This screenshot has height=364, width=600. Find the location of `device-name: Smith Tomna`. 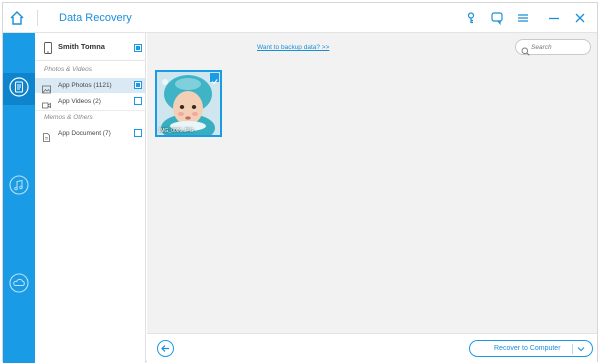

device-name: Smith Tomna is located at coordinates (81, 46).